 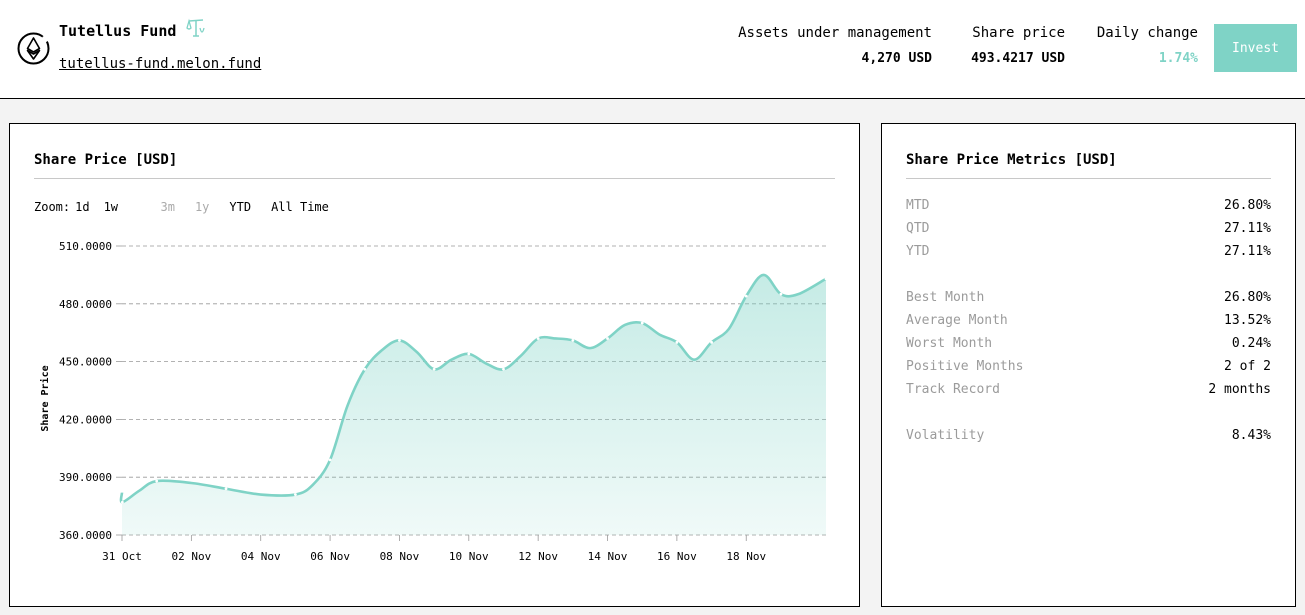 I want to click on daily-change-label: Daily change, so click(x=1147, y=33).